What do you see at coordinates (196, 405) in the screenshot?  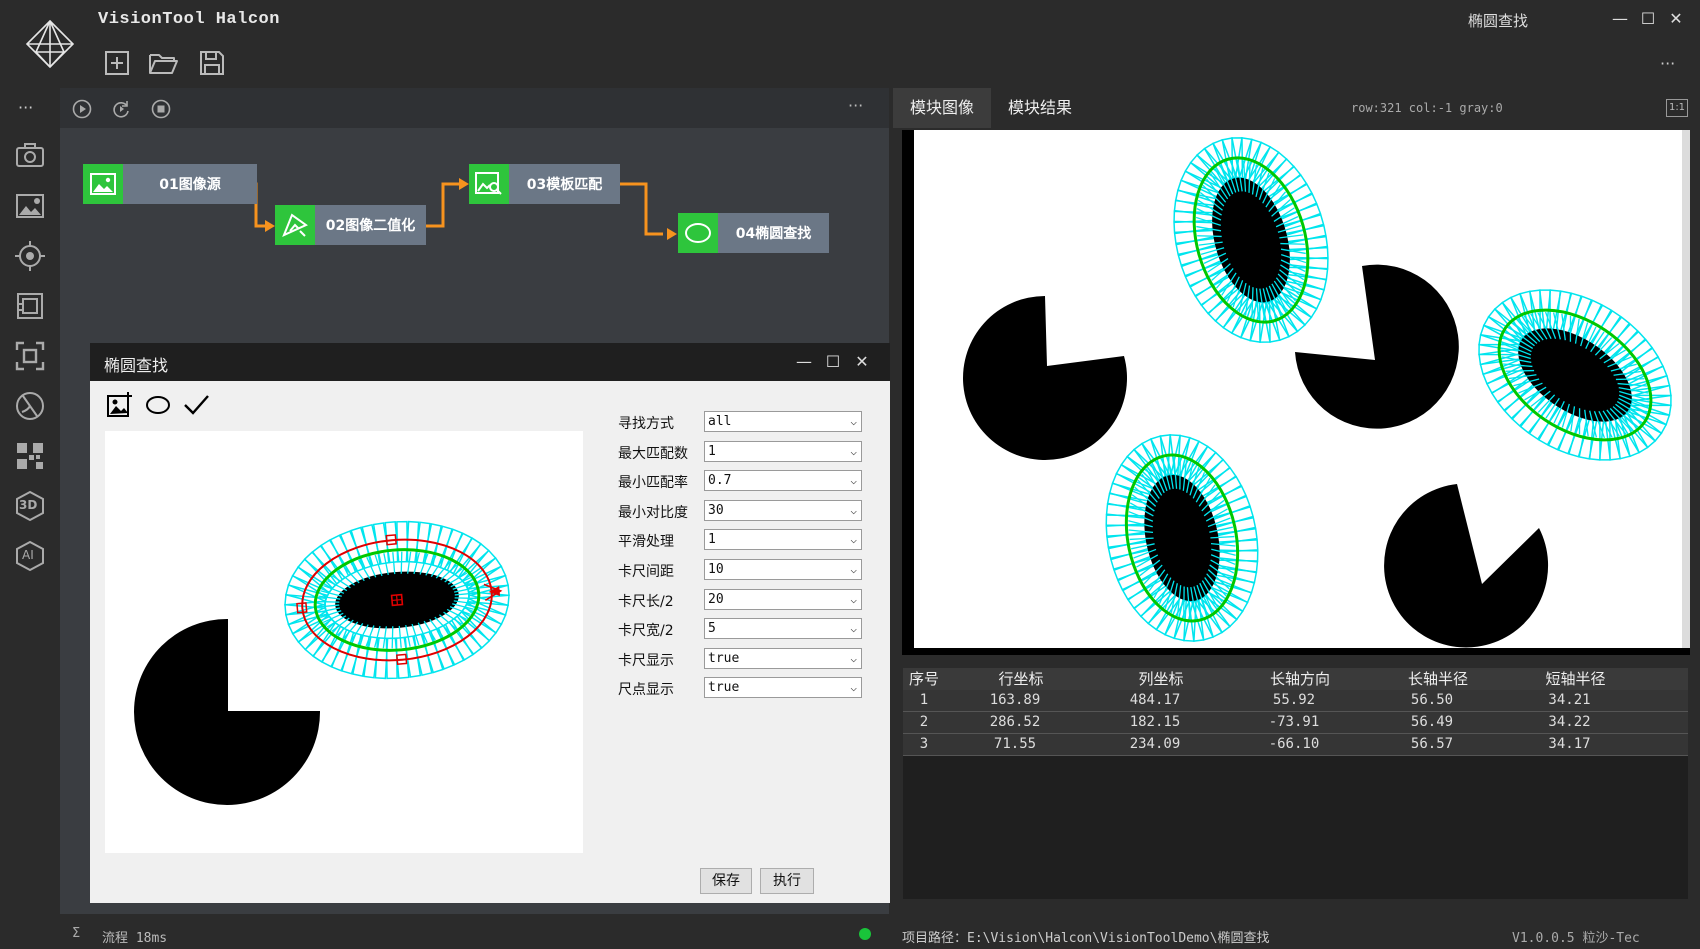 I see `confirm-check-icon` at bounding box center [196, 405].